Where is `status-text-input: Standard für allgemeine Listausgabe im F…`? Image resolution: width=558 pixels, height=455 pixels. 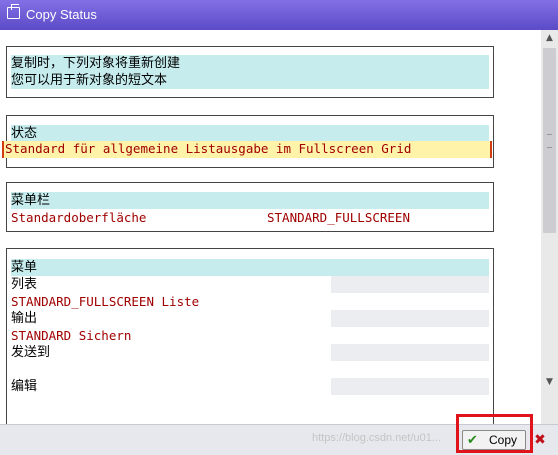 status-text-input: Standard für allgemeine Listausgabe im F… is located at coordinates (247, 149).